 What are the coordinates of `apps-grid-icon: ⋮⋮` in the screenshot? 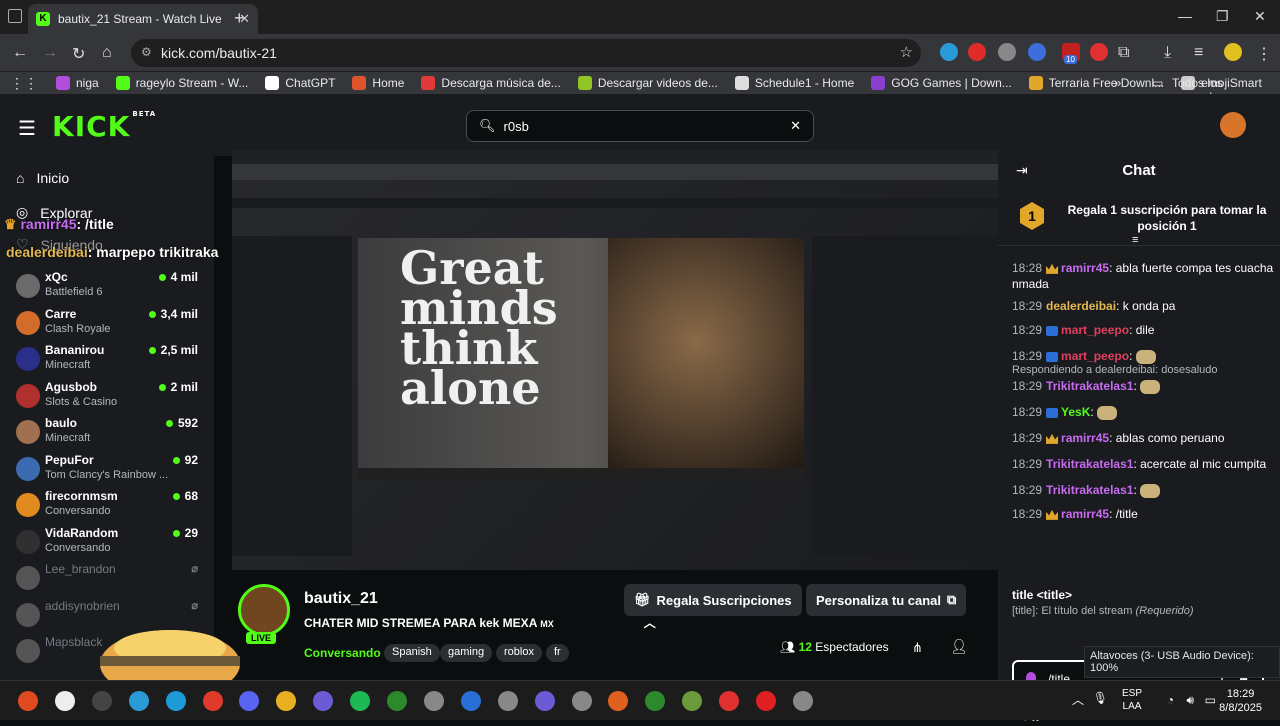 It's located at (24, 83).